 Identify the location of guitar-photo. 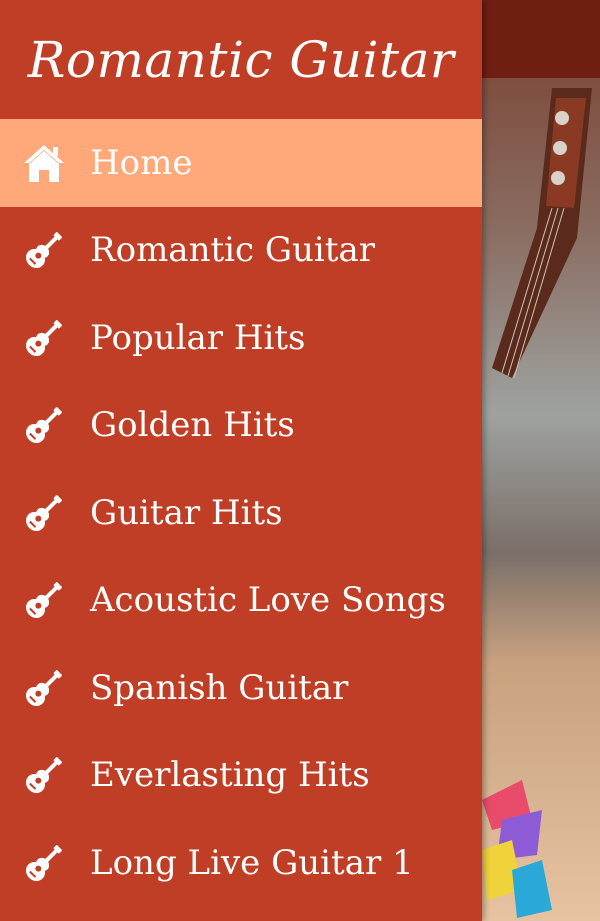
(541, 258).